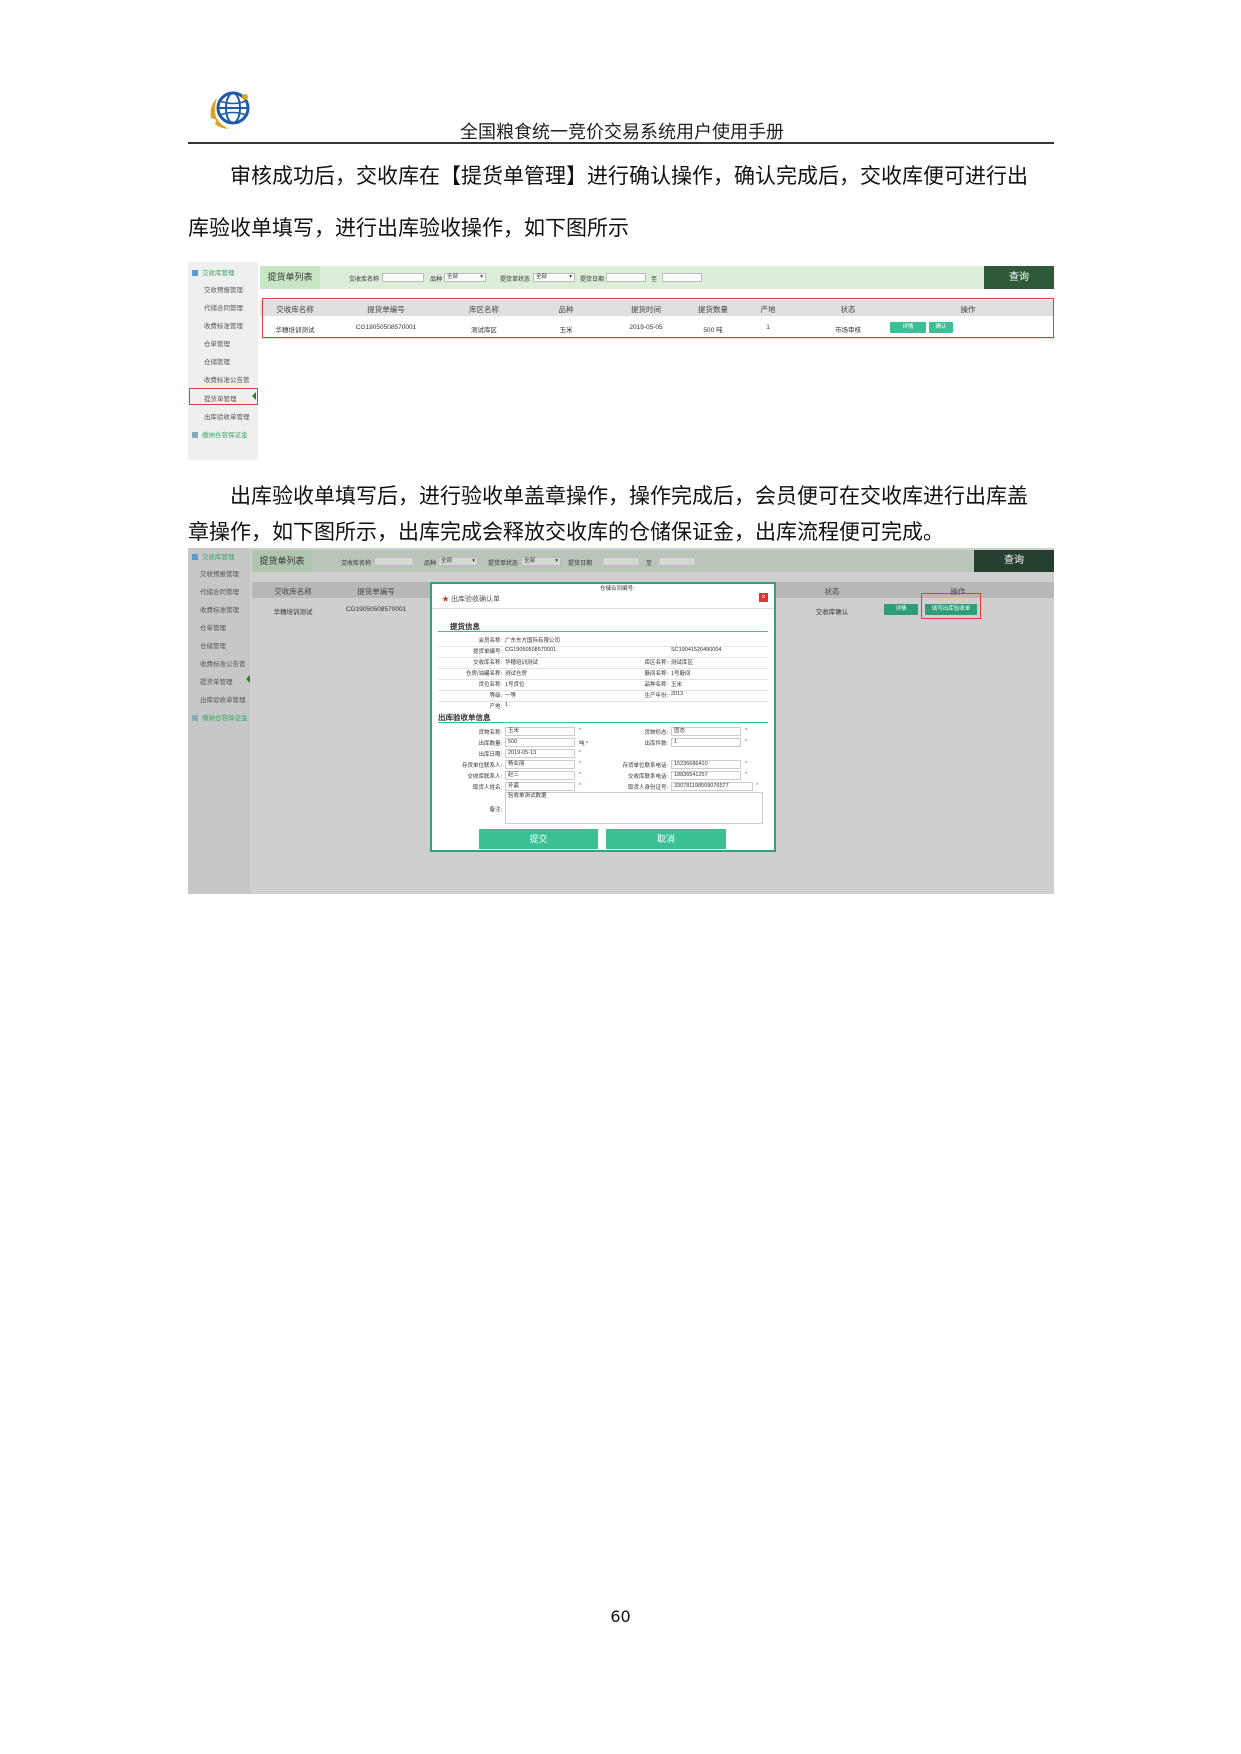 This screenshot has height=1754, width=1241. What do you see at coordinates (645, 766) in the screenshot?
I see `field-label: 存货单位联系电话:` at bounding box center [645, 766].